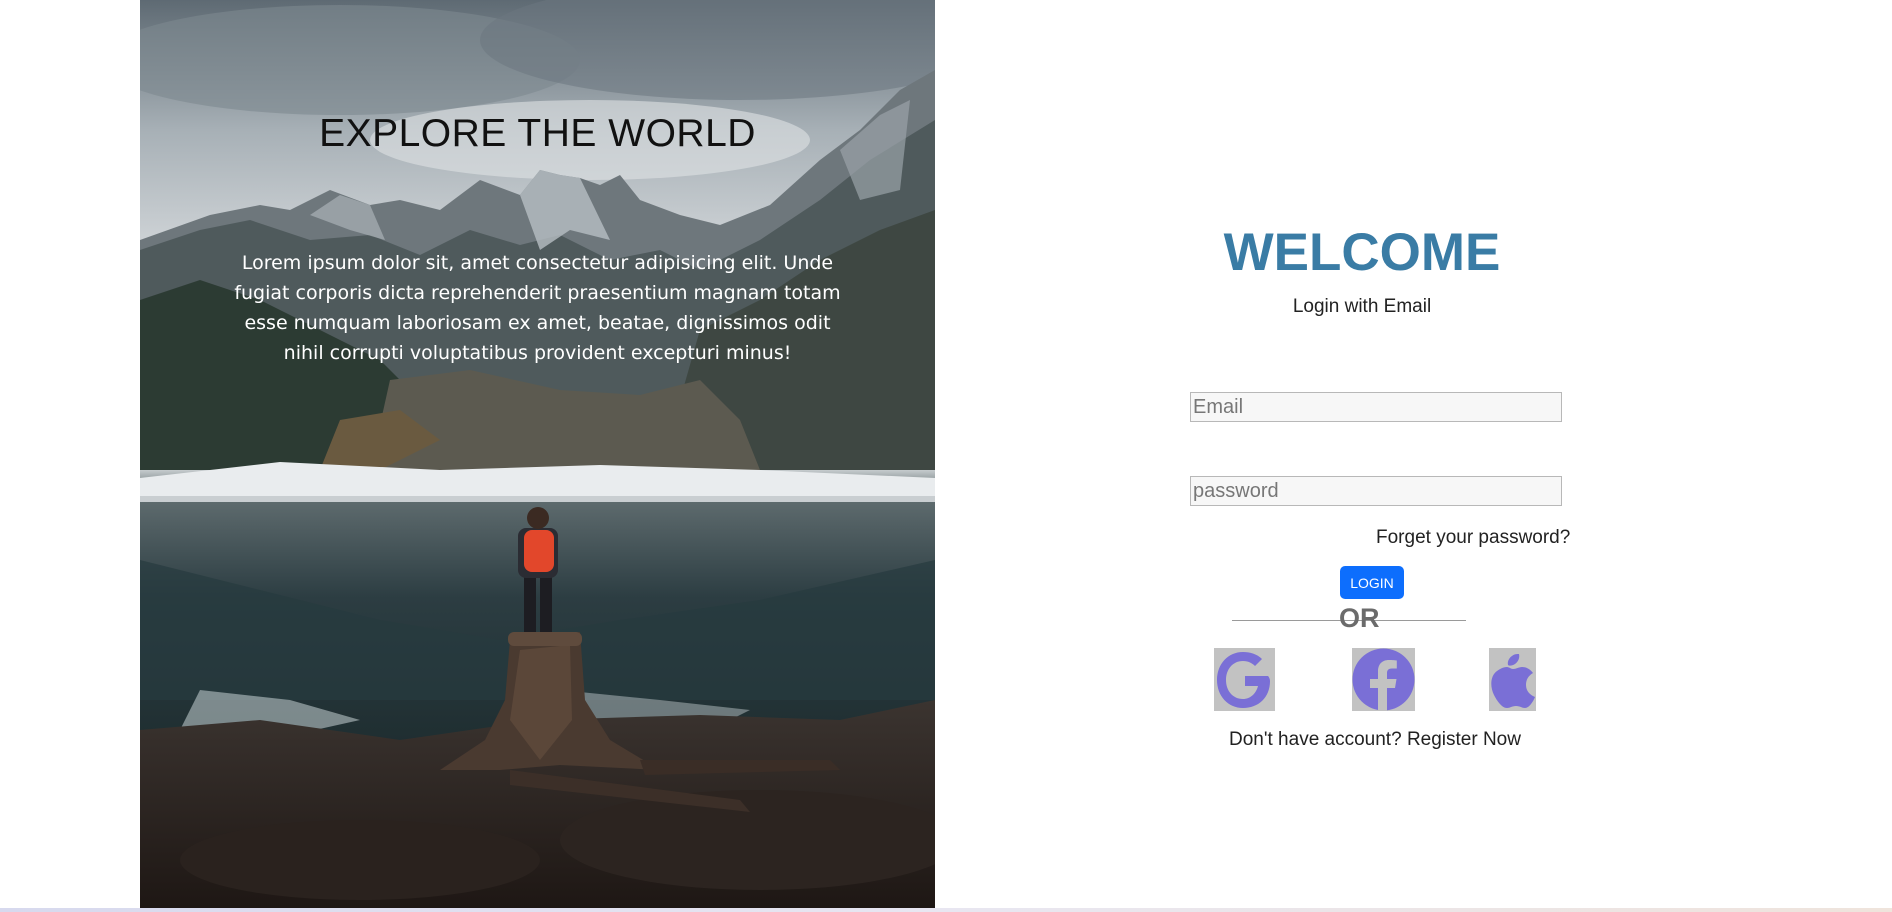  Describe the element at coordinates (1464, 739) in the screenshot. I see `register-link: Register Now` at that location.